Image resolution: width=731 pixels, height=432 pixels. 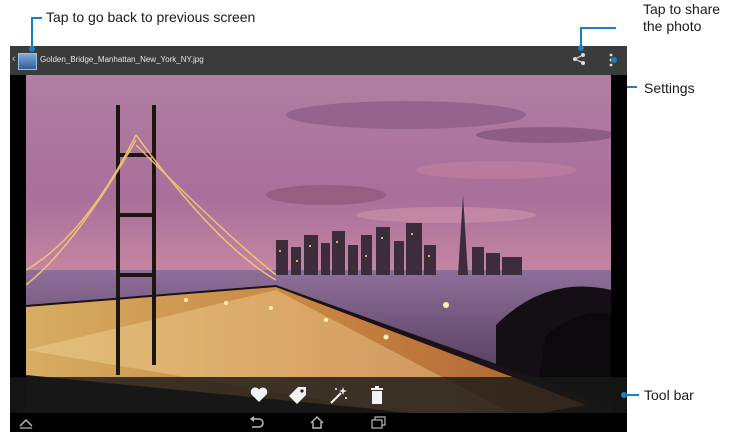 I want to click on callout-share-label: Tap to share the photo, so click(x=682, y=17).